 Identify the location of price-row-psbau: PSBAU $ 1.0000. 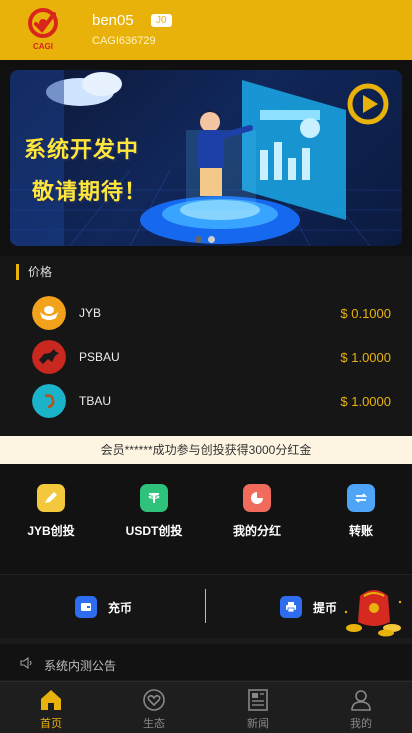
(206, 360).